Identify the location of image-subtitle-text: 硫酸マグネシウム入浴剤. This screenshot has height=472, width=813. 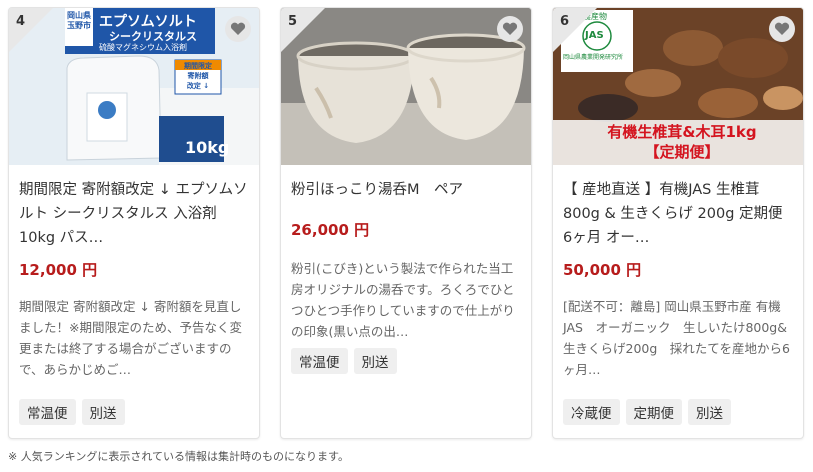
(143, 47).